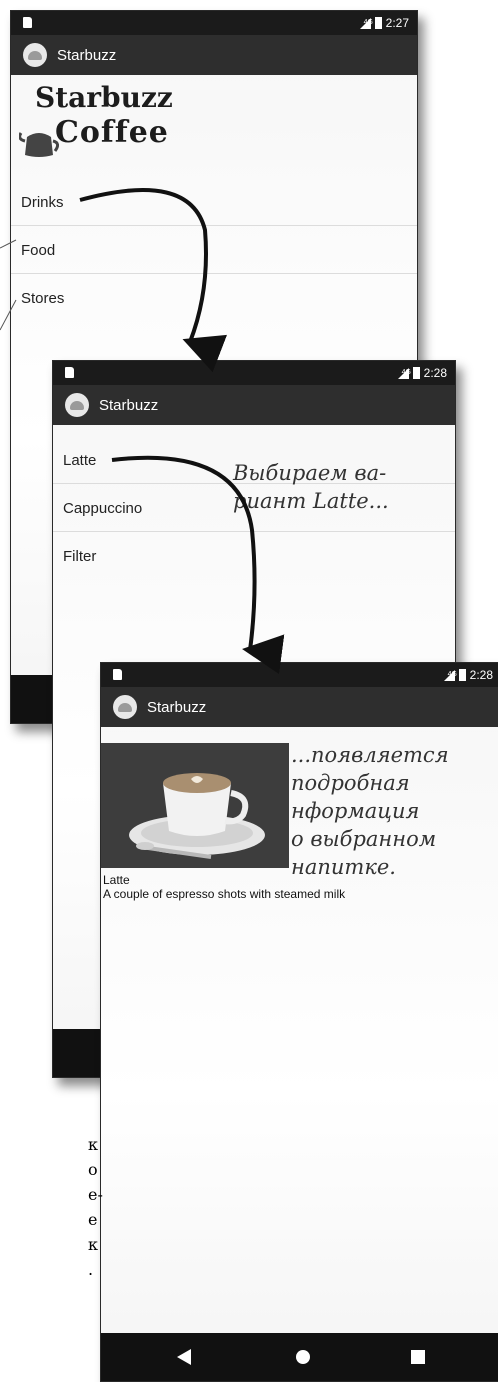 The height and width of the screenshot is (1382, 498). Describe the element at coordinates (91, 1269) in the screenshot. I see `side-text-line: .` at that location.